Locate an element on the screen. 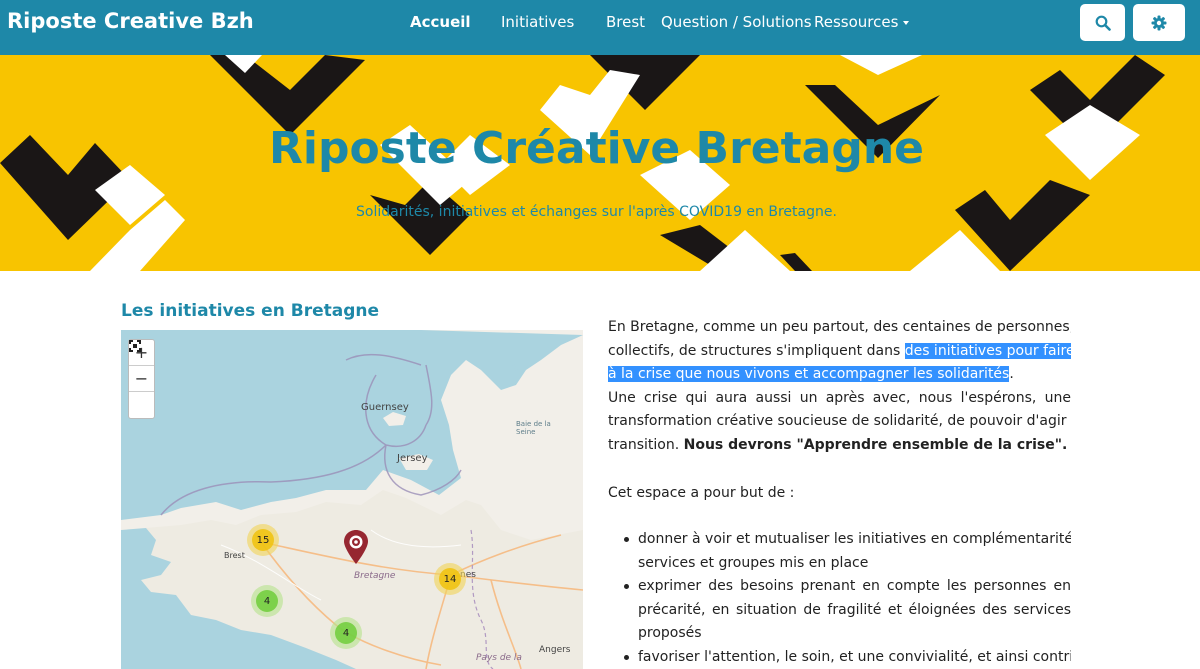  purpose-line: Cet espace a pour but de : is located at coordinates (701, 493).